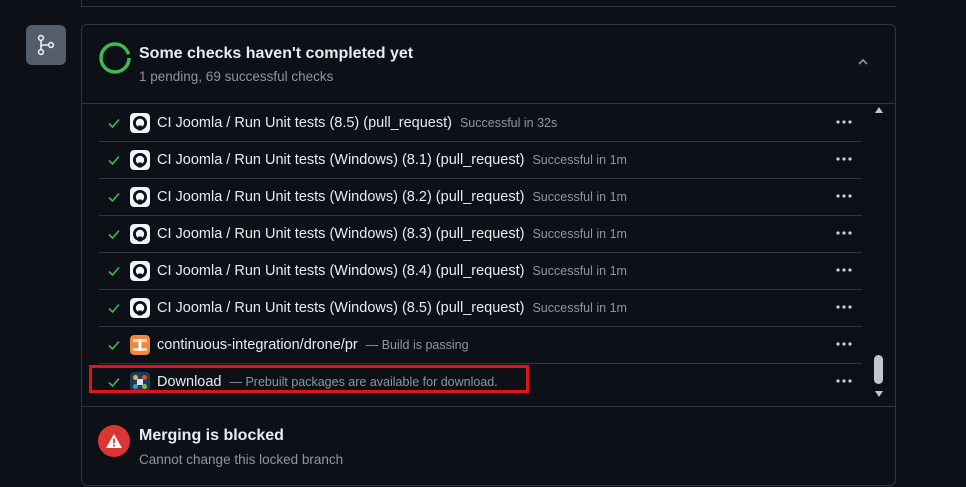 This screenshot has width=966, height=487. I want to click on collapse-button, so click(863, 62).